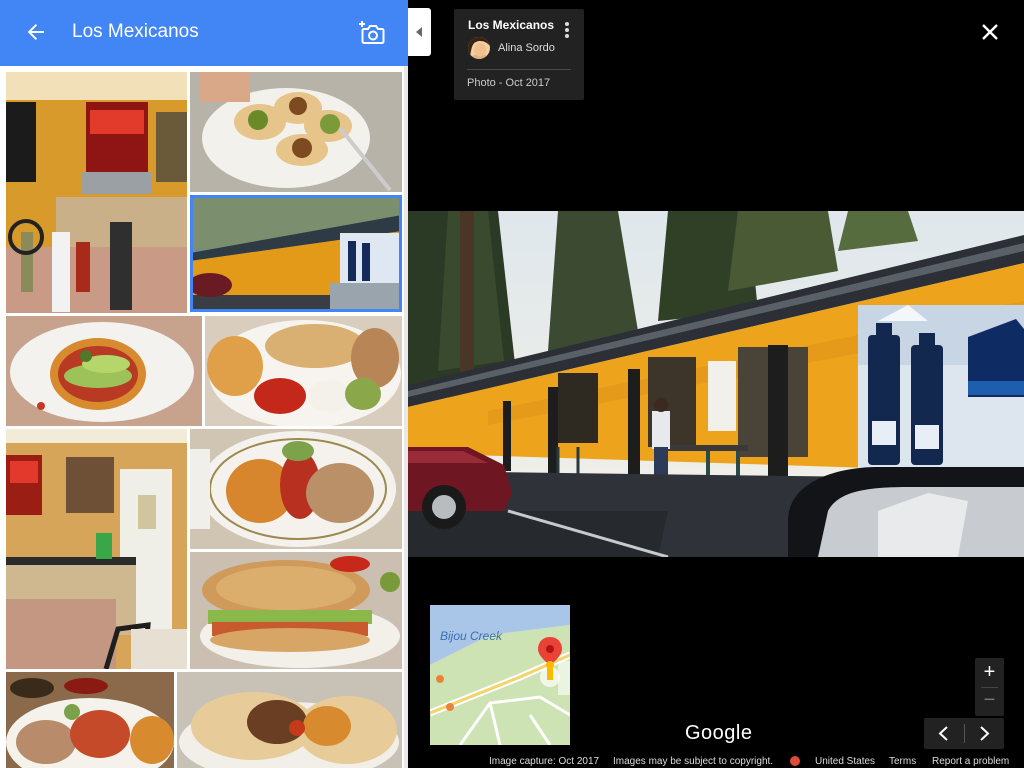 The image size is (1024, 768). I want to click on rice-beans-photo, so click(296, 489).